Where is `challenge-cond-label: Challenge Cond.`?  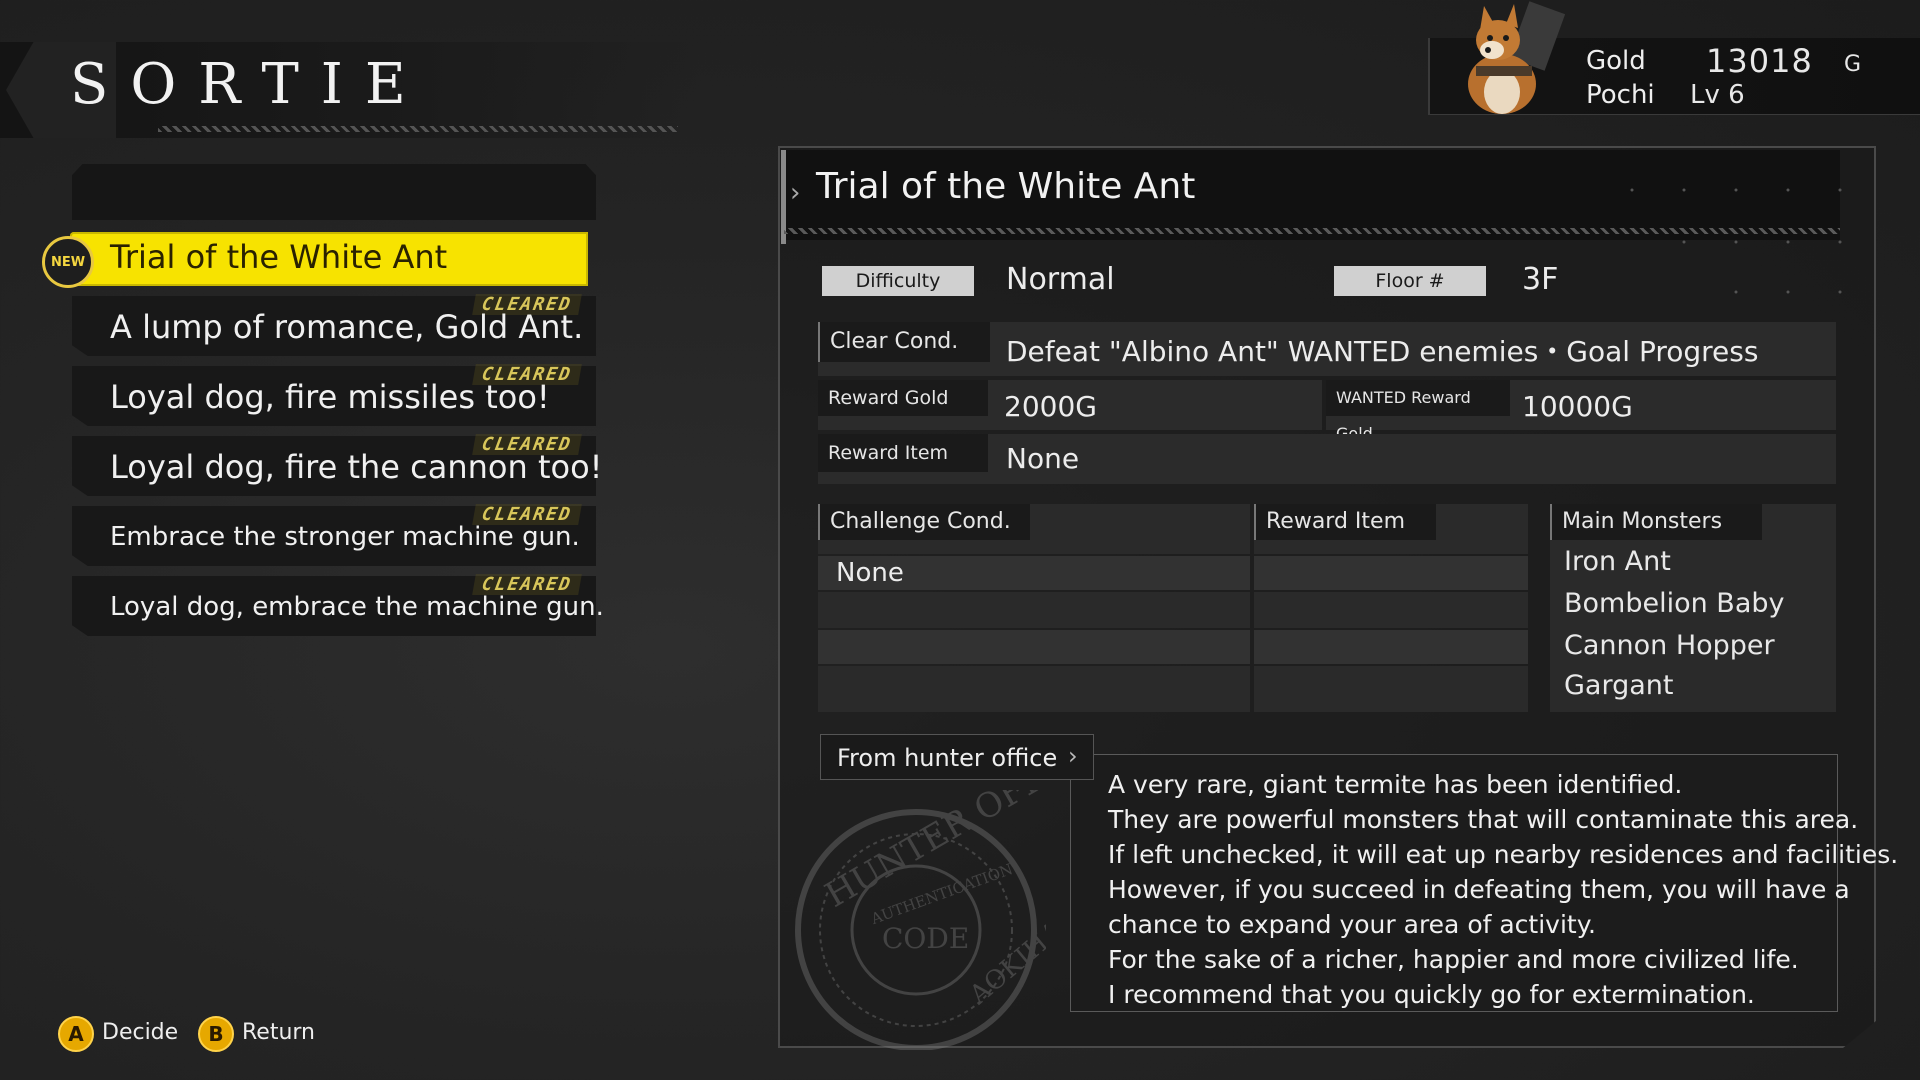
challenge-cond-label: Challenge Cond. is located at coordinates (924, 522).